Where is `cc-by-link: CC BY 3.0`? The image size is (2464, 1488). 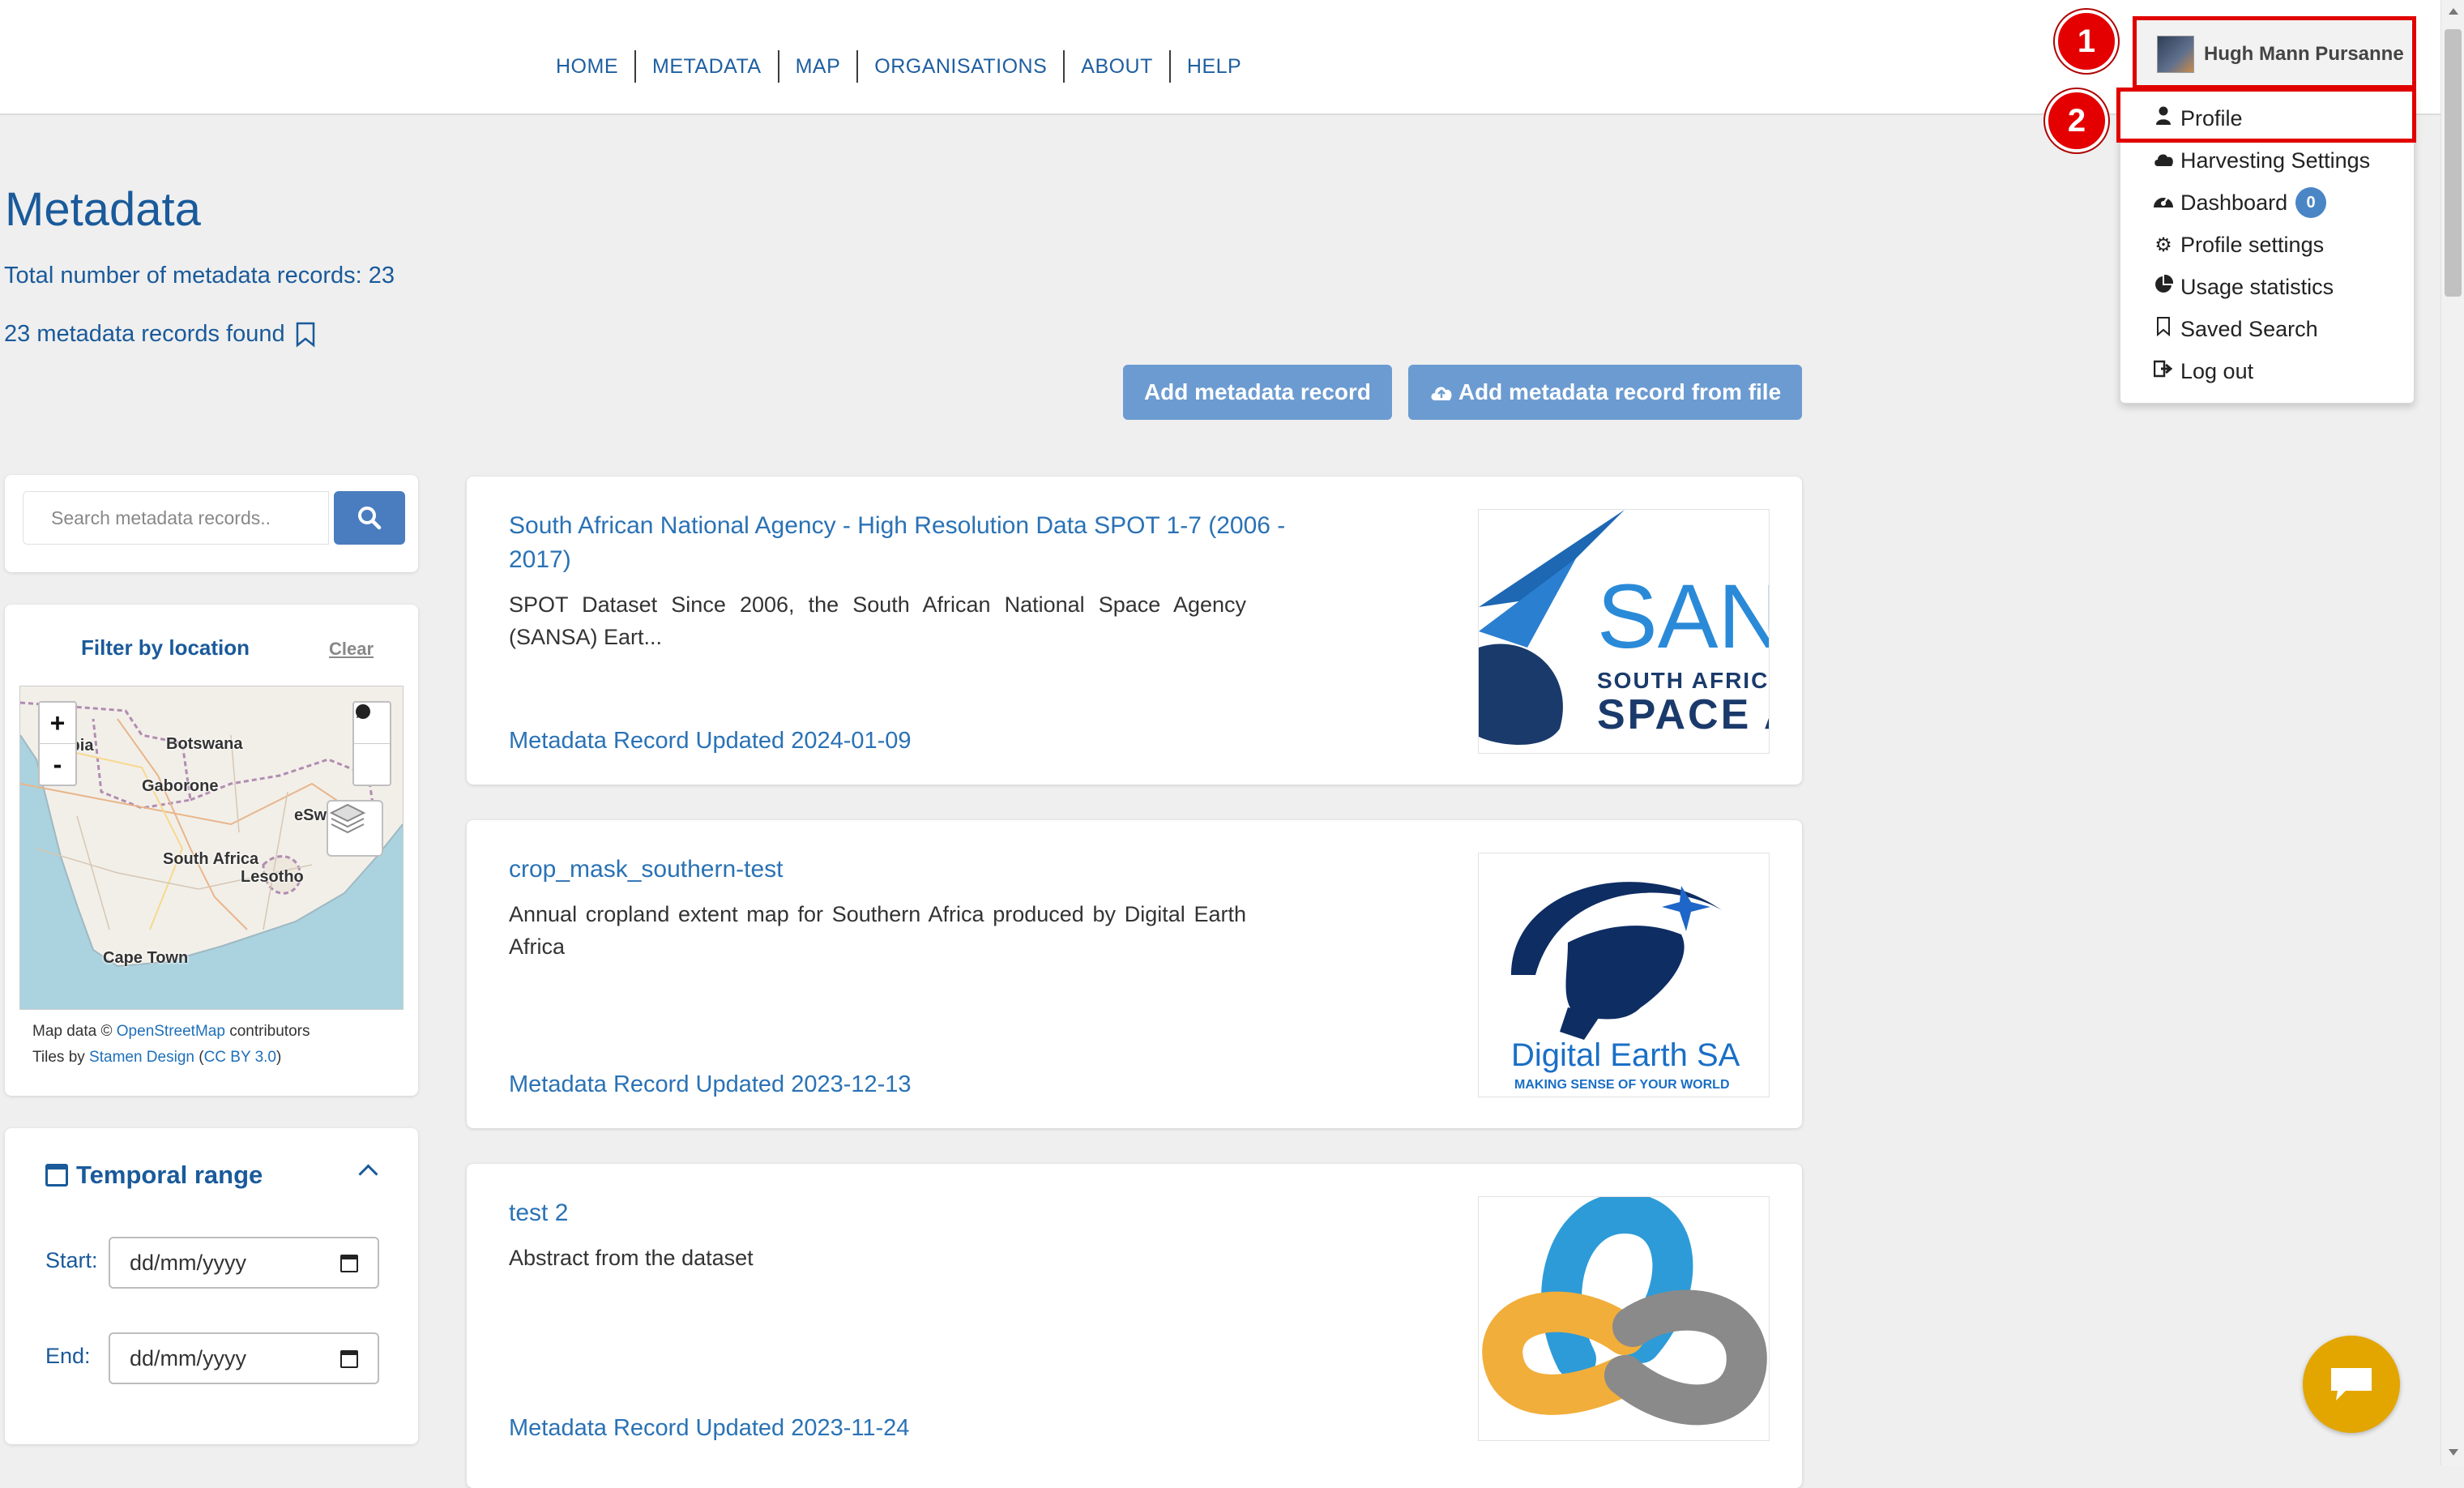
cc-by-link: CC BY 3.0 is located at coordinates (240, 1057).